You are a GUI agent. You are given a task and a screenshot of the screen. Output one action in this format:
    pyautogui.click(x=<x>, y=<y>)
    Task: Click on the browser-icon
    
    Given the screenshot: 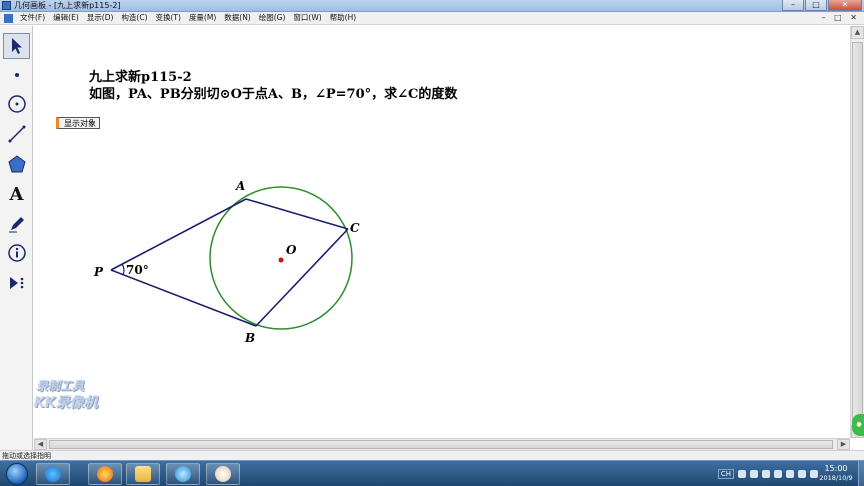 What is the action you would take?
    pyautogui.click(x=53, y=474)
    